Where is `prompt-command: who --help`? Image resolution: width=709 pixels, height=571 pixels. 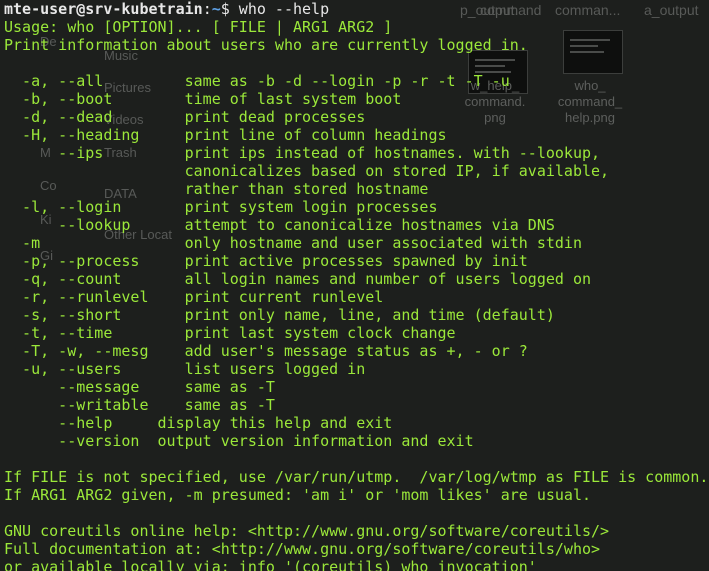
prompt-command: who --help is located at coordinates (279, 9).